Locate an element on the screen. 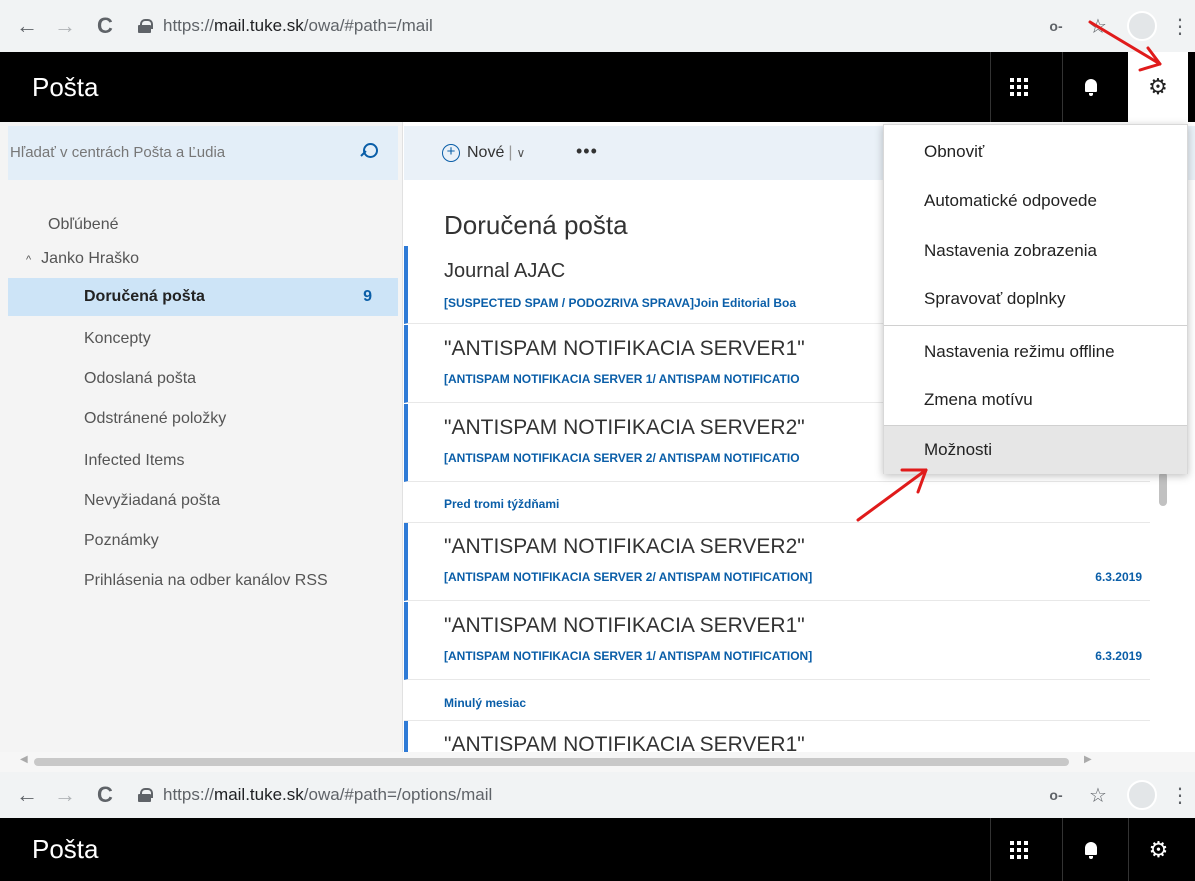 The image size is (1195, 881). horizontal-scrollbar: ◀ ▶ is located at coordinates (597, 762).